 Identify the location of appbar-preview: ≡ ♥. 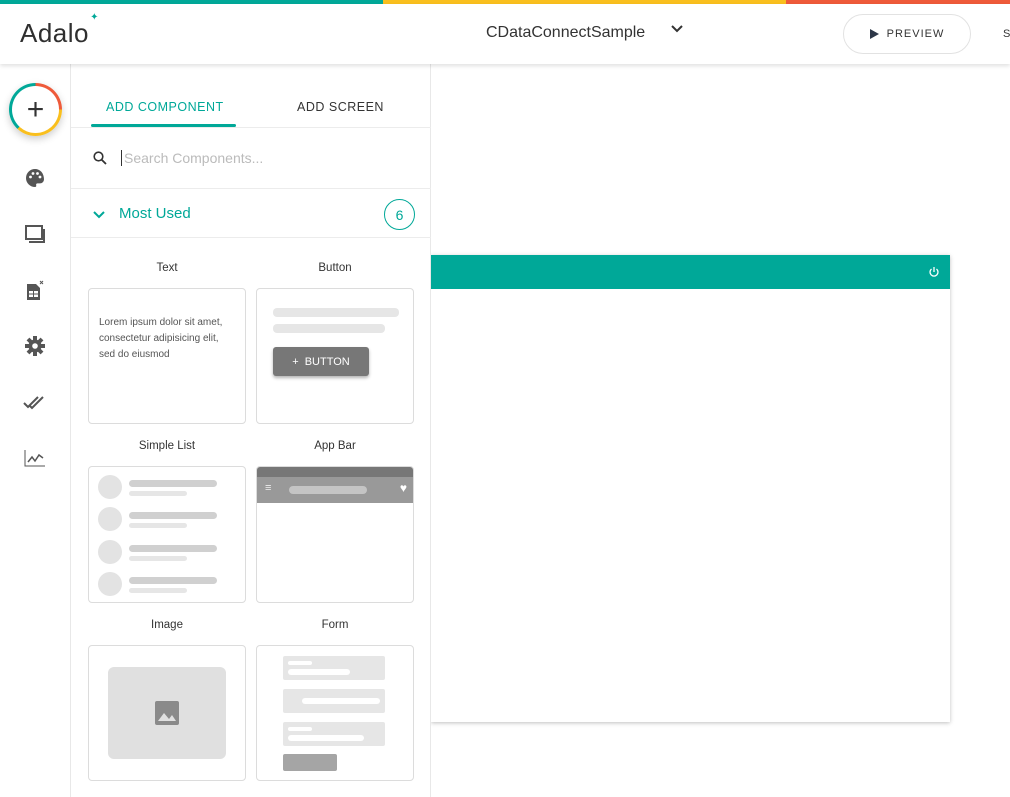
(335, 490).